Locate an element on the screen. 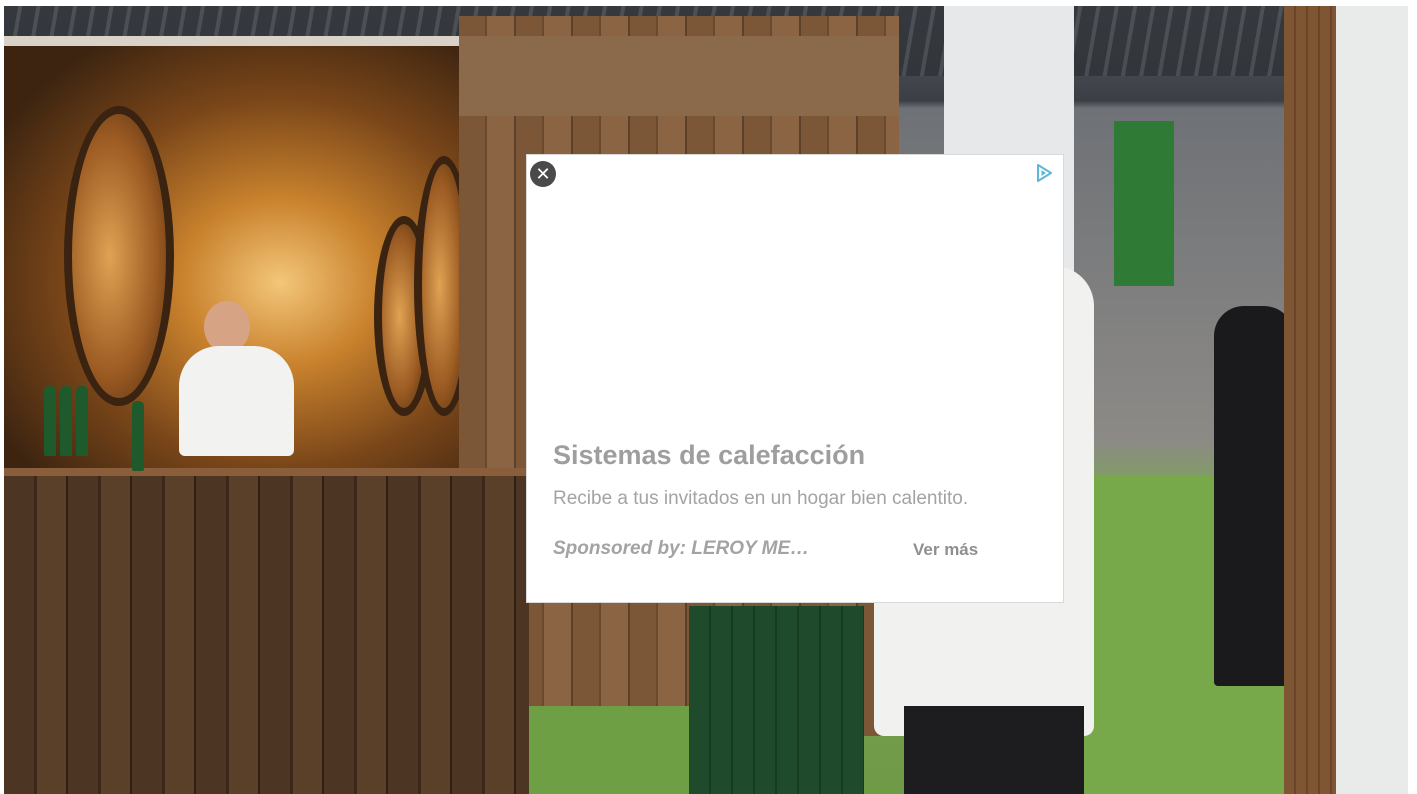 This screenshot has width=1417, height=794. ad-title: Sistemas de calefacción is located at coordinates (709, 455).